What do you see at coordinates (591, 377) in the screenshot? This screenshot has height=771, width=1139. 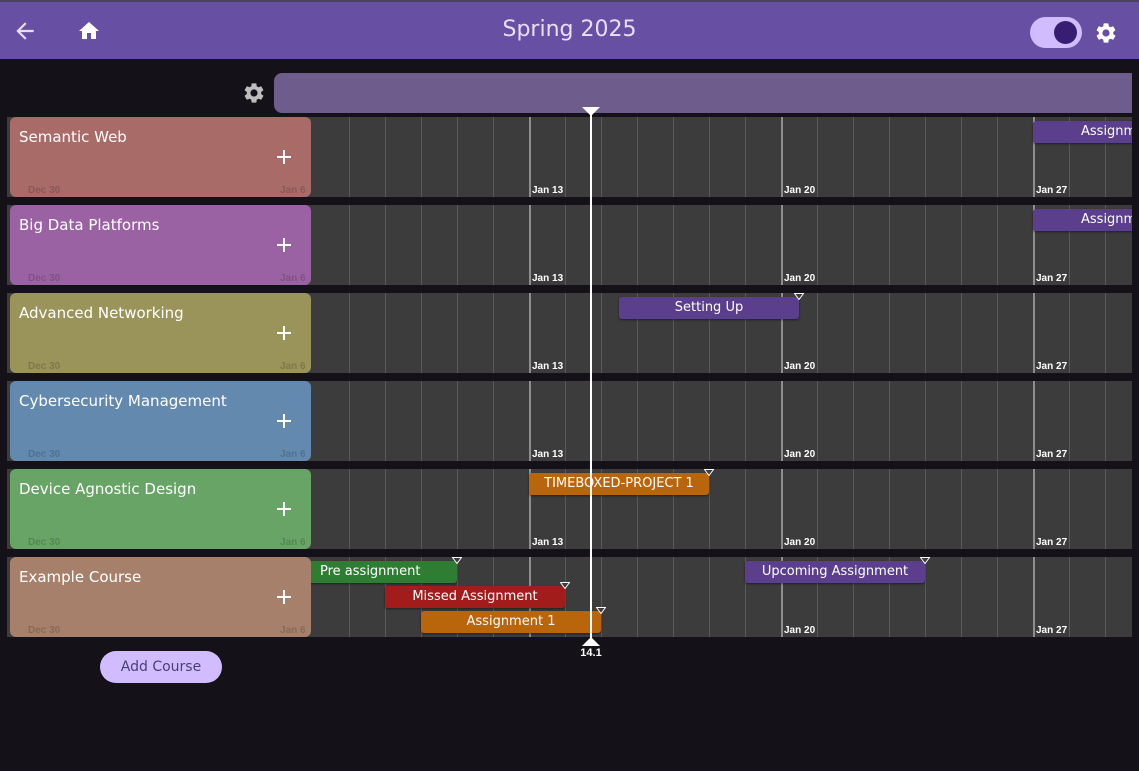 I see `current-time-line` at bounding box center [591, 377].